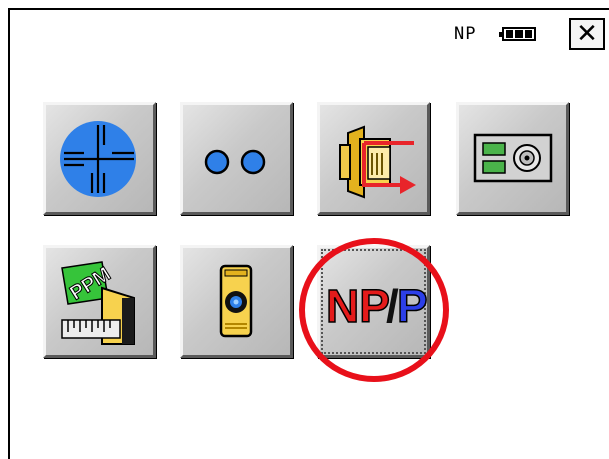 The width and height of the screenshot is (609, 459). I want to click on observation-button, so click(99, 158).